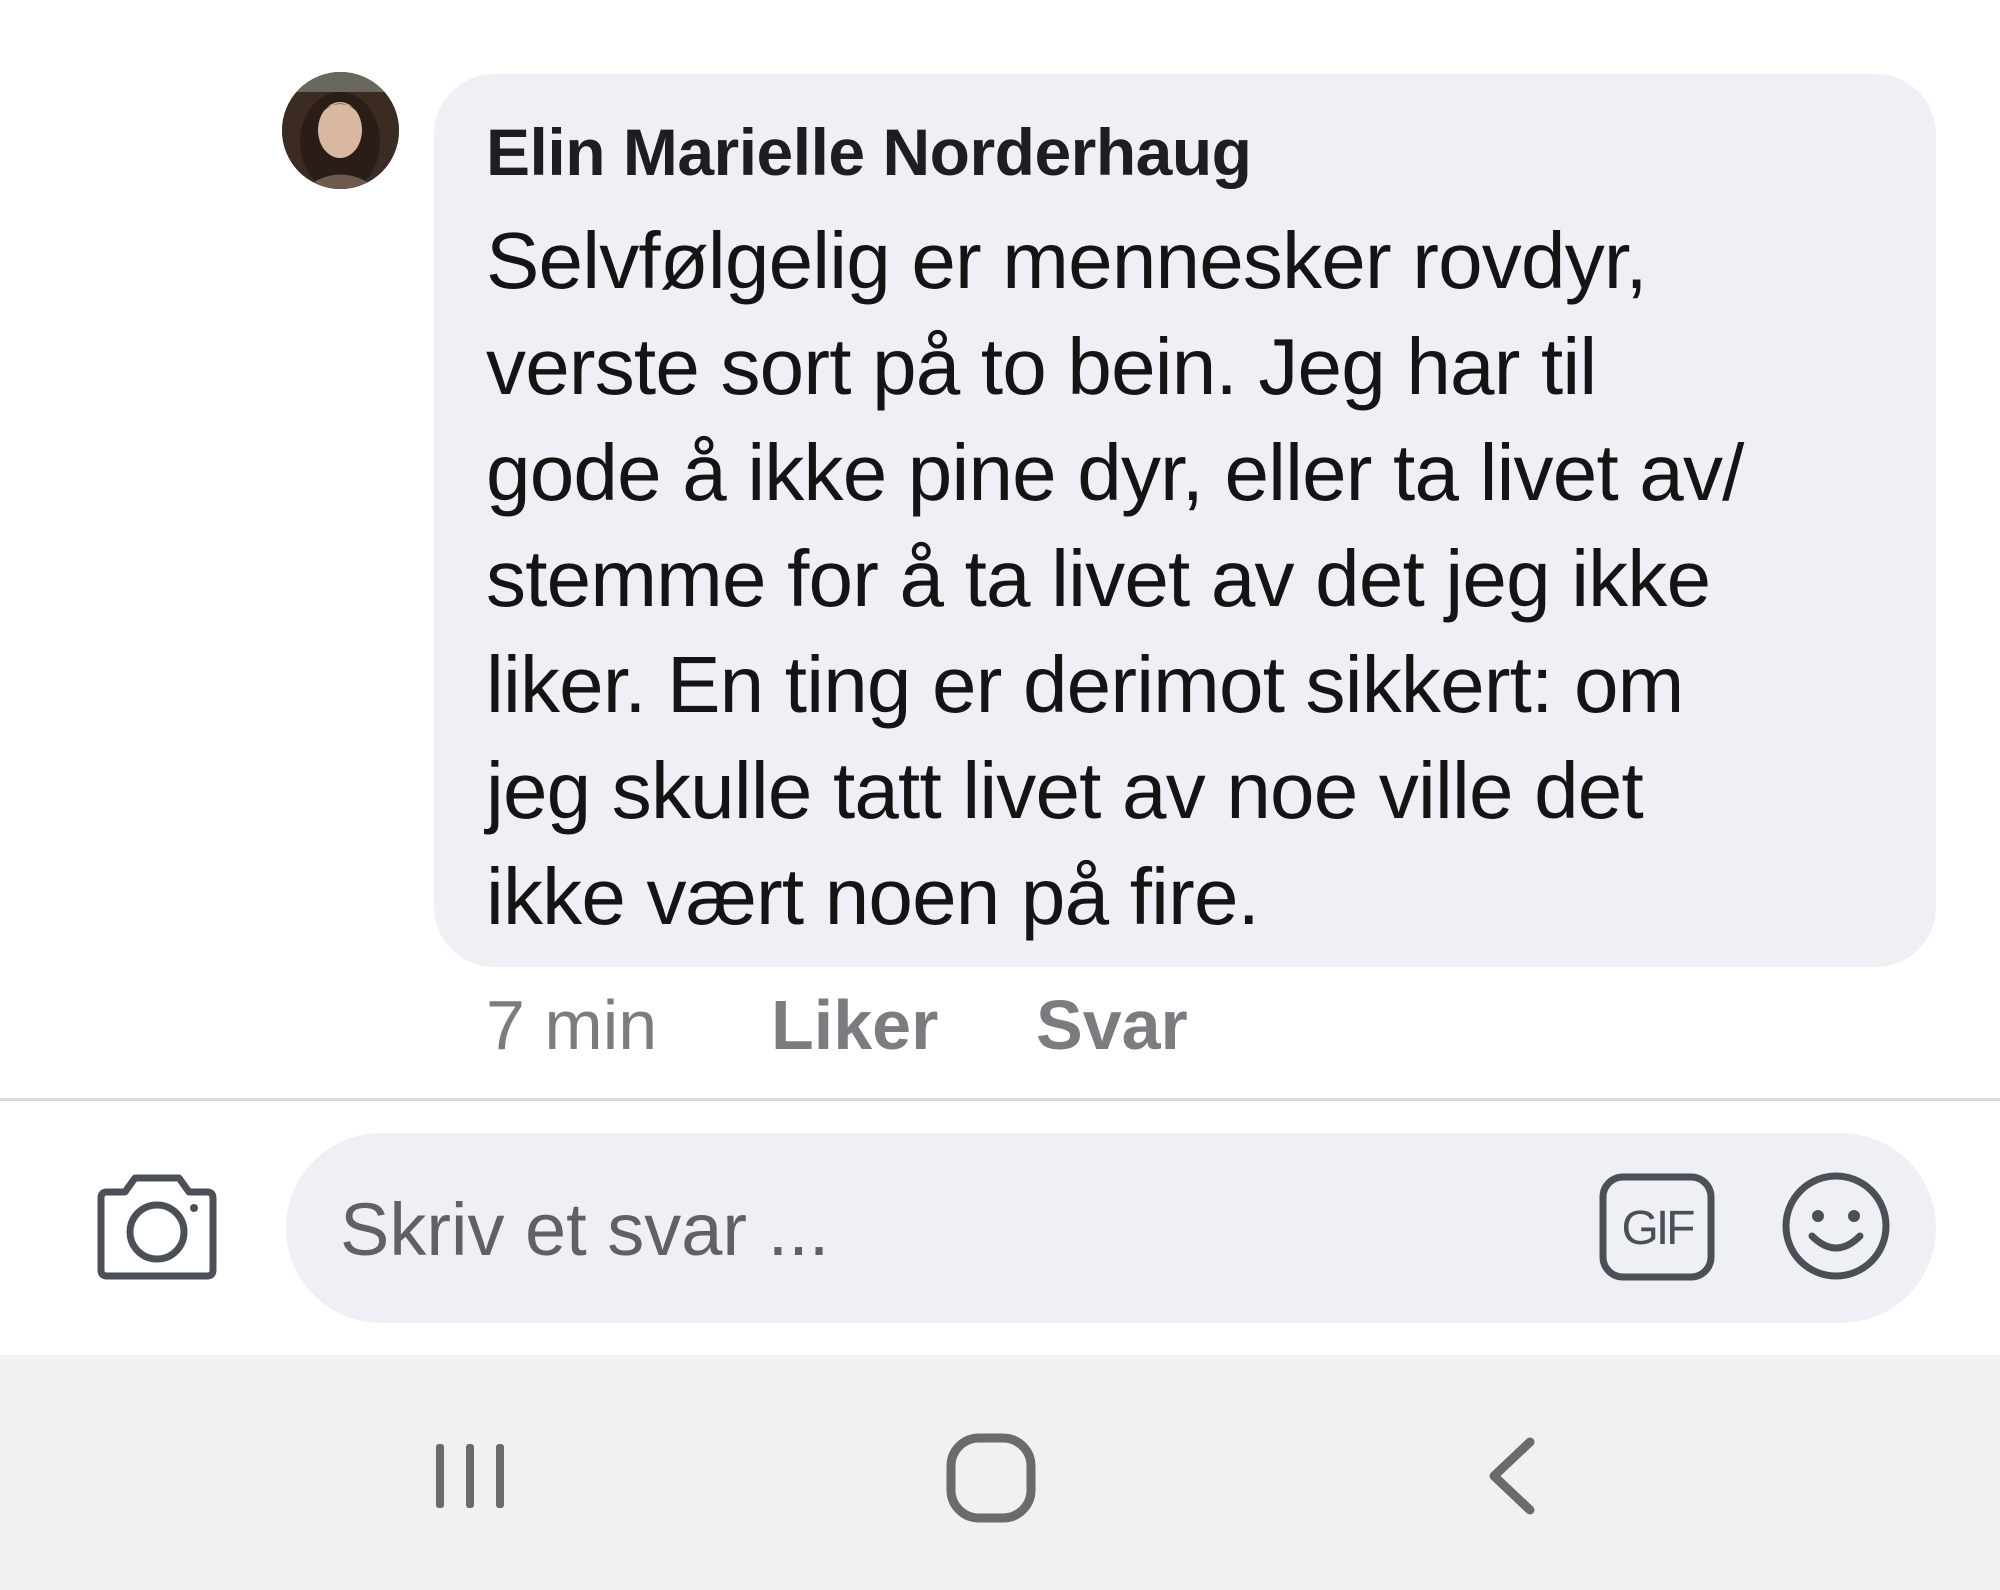 This screenshot has height=1590, width=2000. I want to click on avatar-photo, so click(340, 130).